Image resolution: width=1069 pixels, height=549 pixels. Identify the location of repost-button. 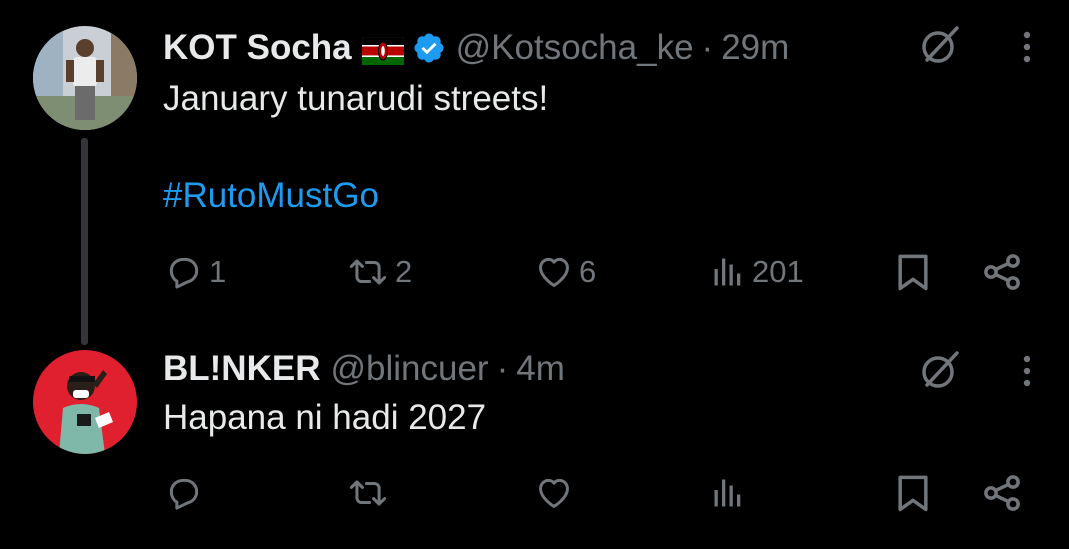
(371, 493).